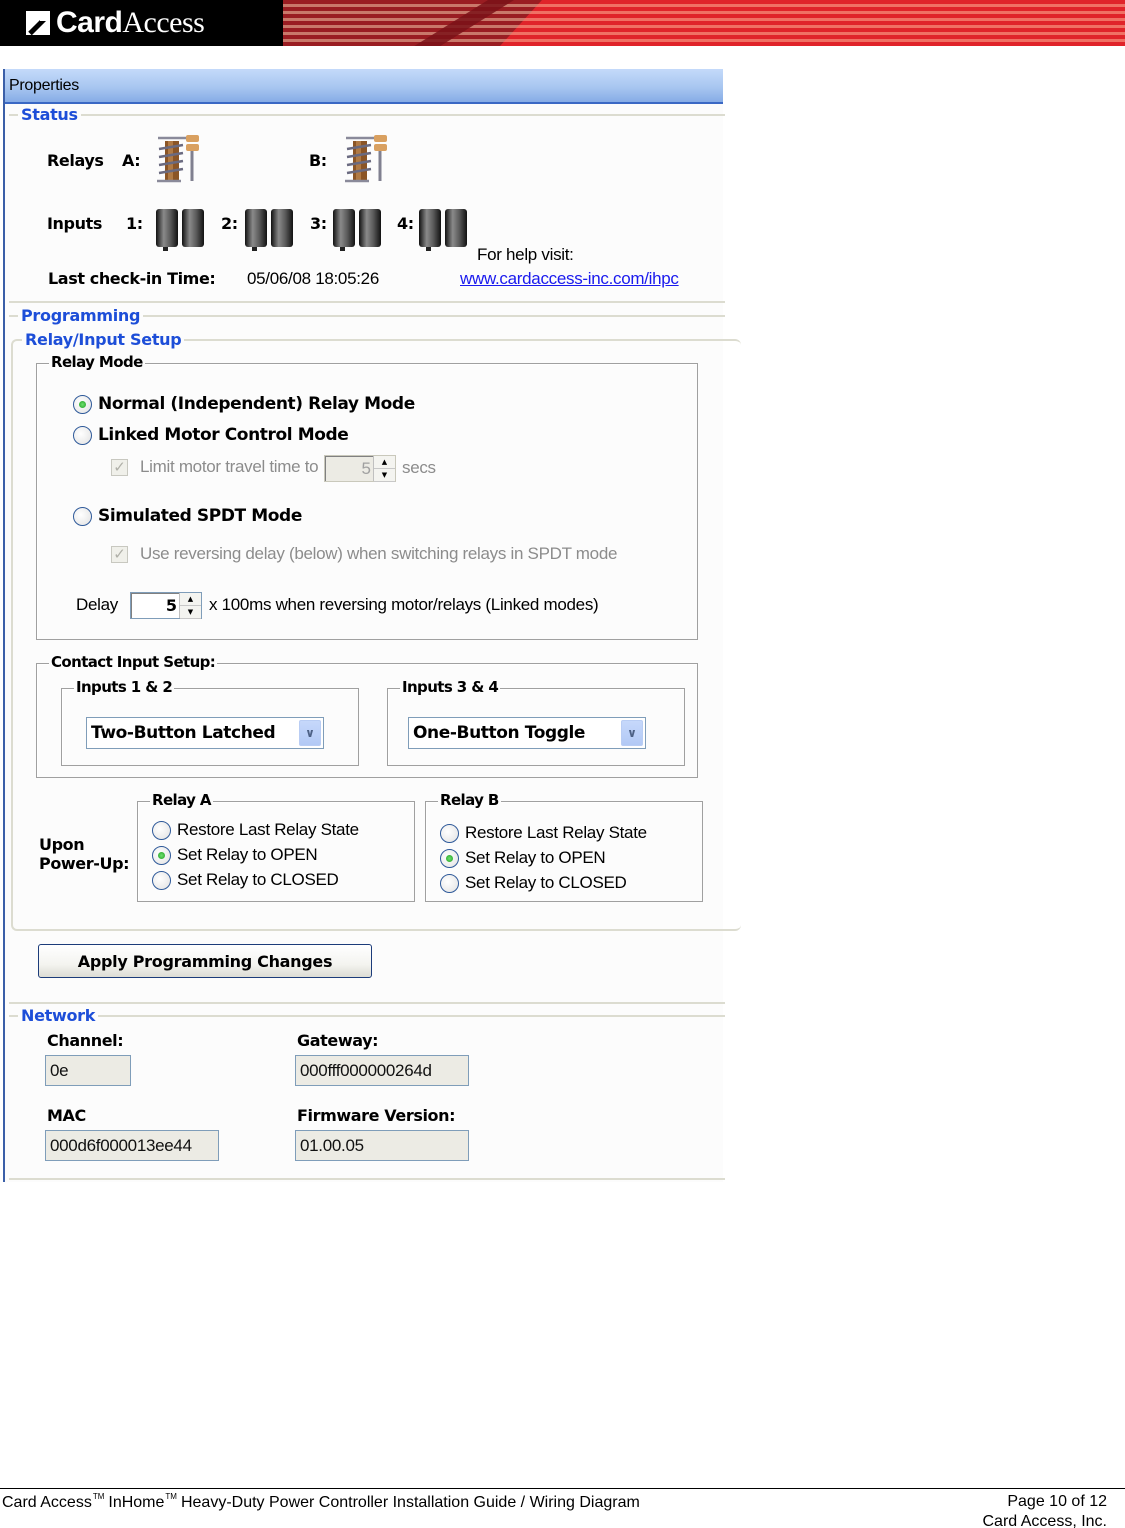 The image size is (1125, 1528). I want to click on input-3-contact-icon, so click(357, 230).